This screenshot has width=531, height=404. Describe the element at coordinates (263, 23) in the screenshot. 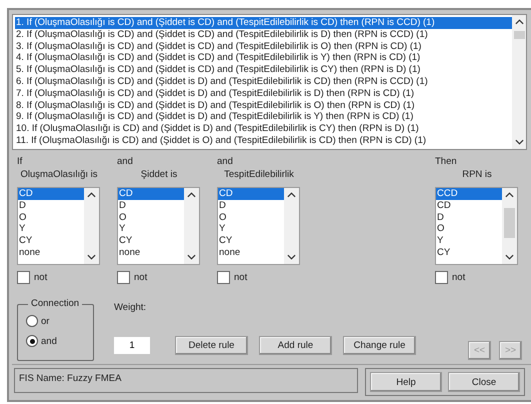

I see `rule-item: 1. If (OluşmaOlasılığı is CD) and (Şiddet is CD) and (TespitEdilebilirlik is CD) then (RPN is CCD) (1)` at that location.